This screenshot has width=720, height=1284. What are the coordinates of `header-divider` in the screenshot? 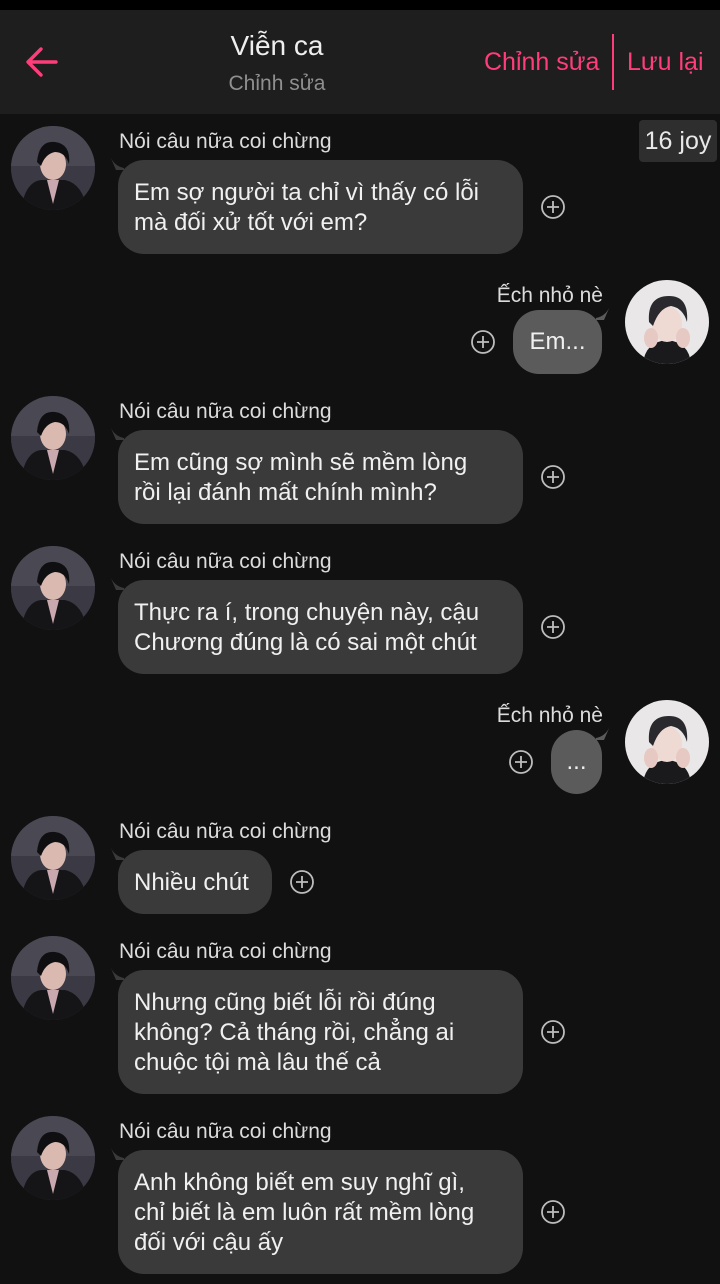 It's located at (613, 62).